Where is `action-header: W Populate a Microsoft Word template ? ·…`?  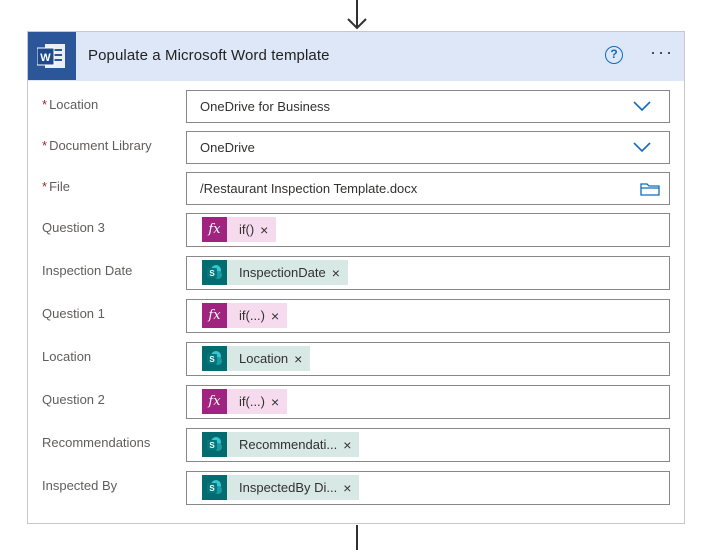 action-header: W Populate a Microsoft Word template ? ·… is located at coordinates (356, 56).